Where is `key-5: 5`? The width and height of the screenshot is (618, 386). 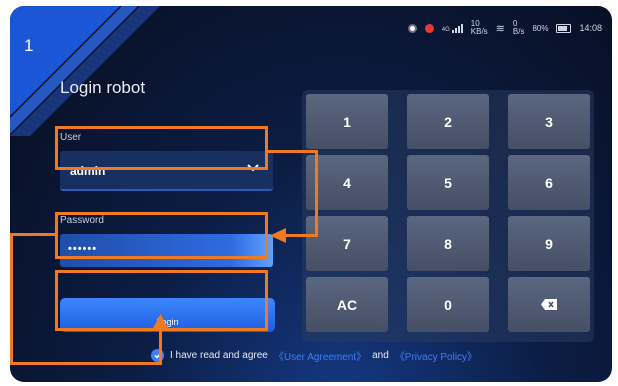 key-5: 5 is located at coordinates (448, 182).